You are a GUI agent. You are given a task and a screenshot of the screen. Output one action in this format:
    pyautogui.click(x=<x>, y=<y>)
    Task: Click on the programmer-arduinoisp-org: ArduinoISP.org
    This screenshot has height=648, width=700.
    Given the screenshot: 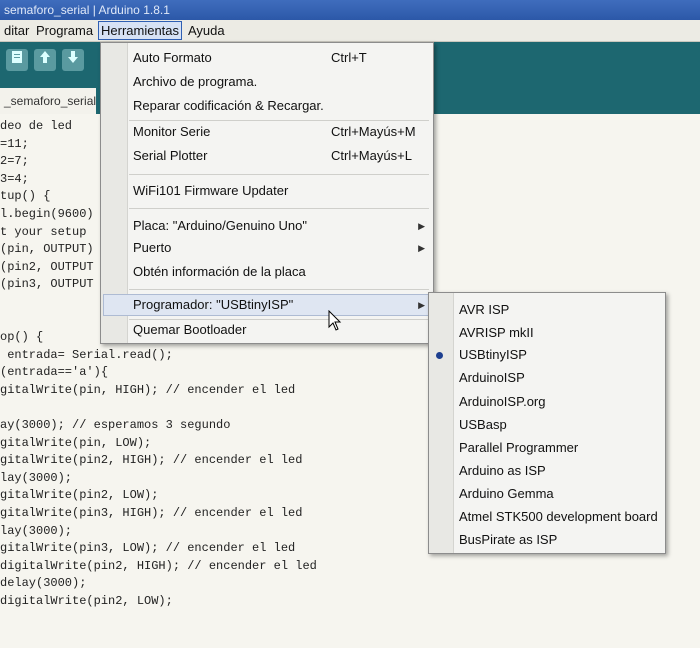 What is the action you would take?
    pyautogui.click(x=502, y=402)
    